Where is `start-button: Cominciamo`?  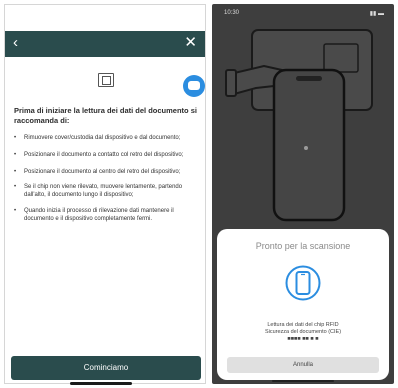
start-button: Cominciamo is located at coordinates (106, 368).